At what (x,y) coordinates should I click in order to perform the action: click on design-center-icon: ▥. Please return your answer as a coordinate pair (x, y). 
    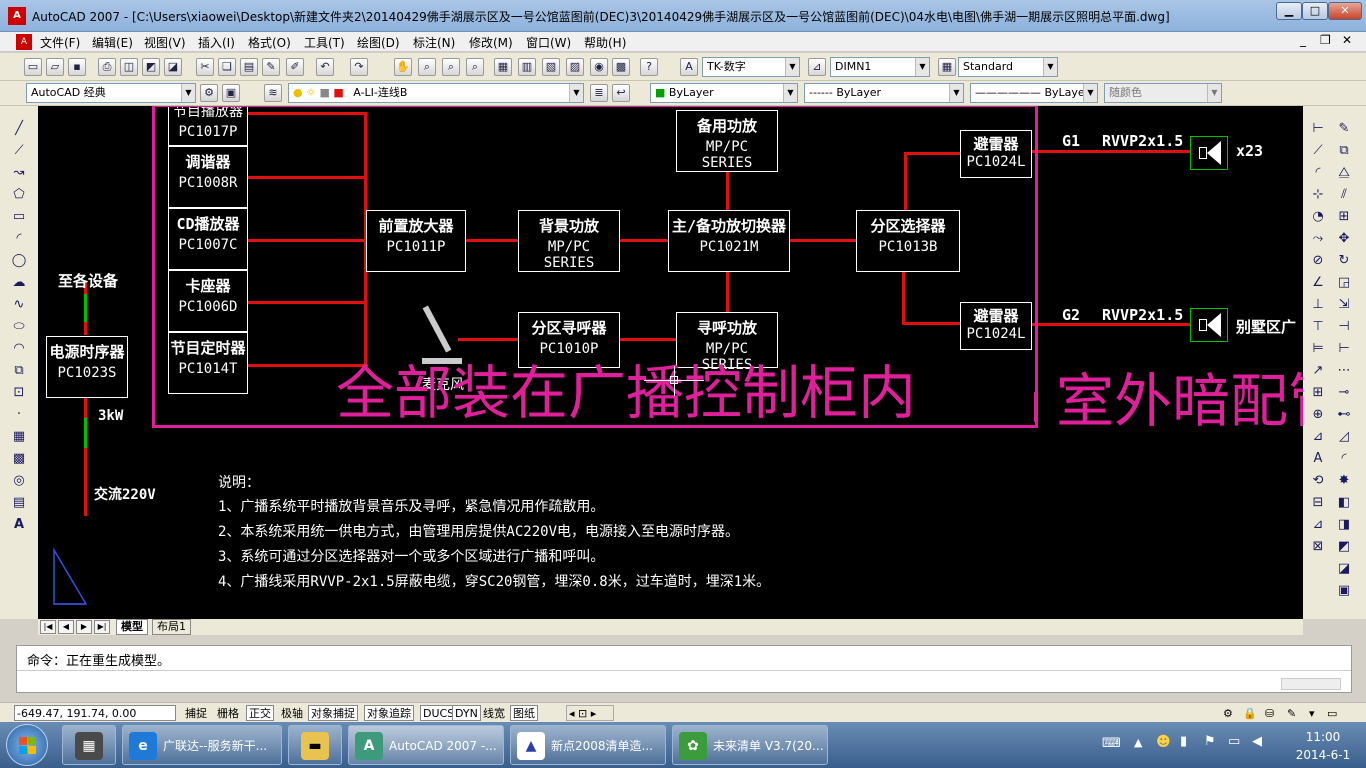
    Looking at the image, I should click on (527, 67).